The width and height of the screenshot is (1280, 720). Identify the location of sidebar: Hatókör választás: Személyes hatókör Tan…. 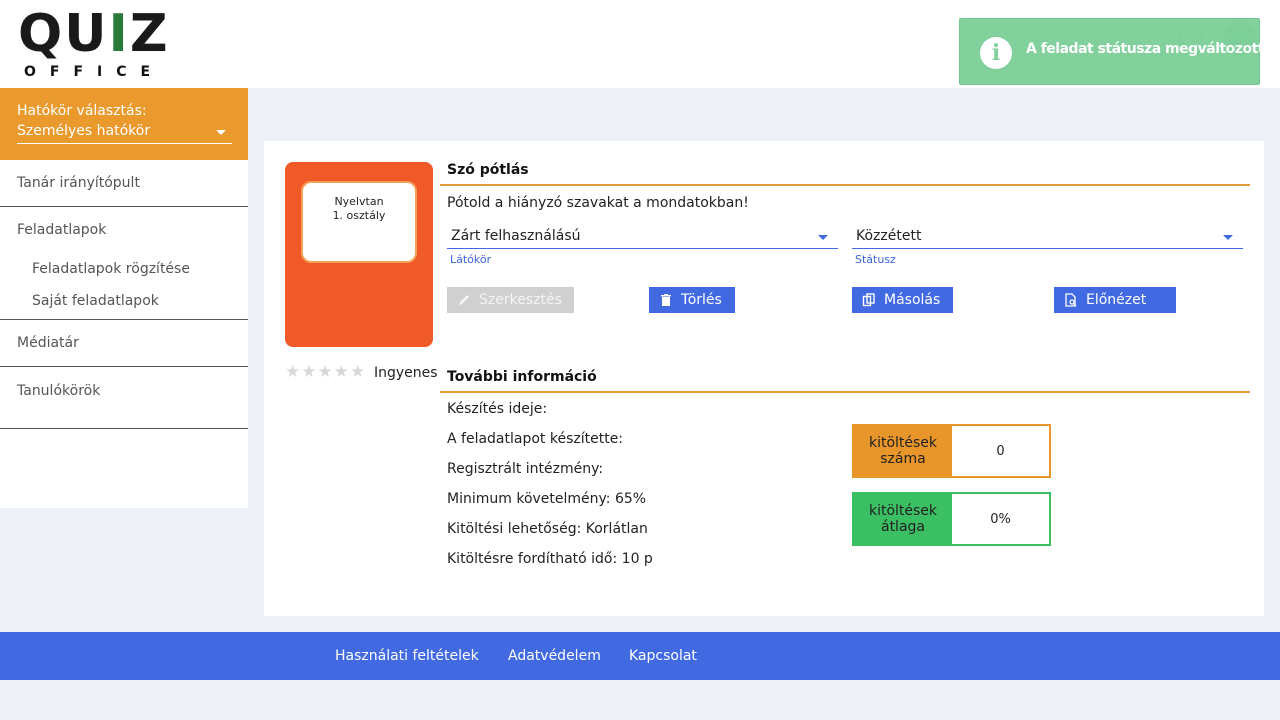
(124, 298).